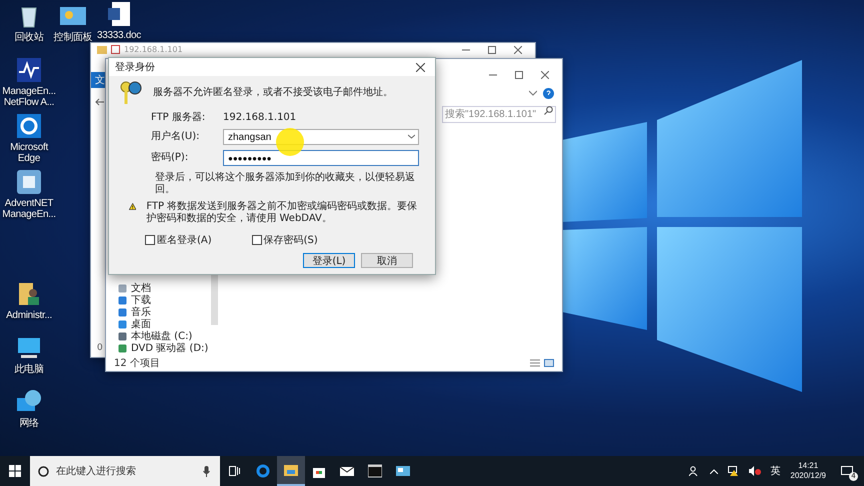 The height and width of the screenshot is (486, 864). I want to click on tiles-view-icon, so click(549, 363).